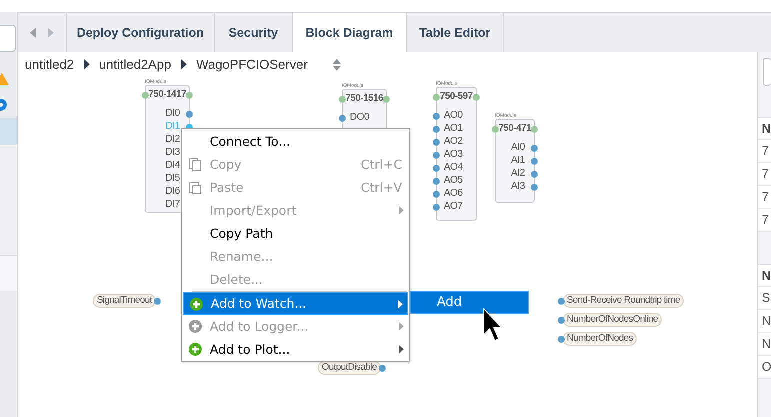 This screenshot has width=771, height=417. I want to click on port-label: AO6, so click(453, 194).